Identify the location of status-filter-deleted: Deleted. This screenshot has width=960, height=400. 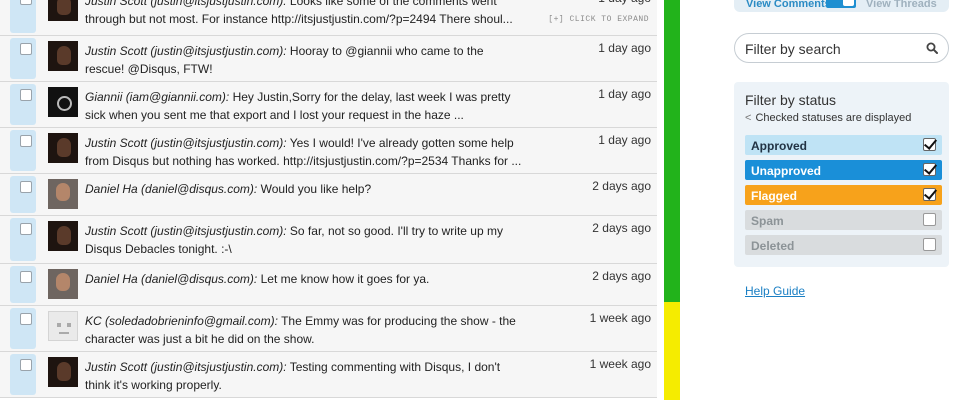
(843, 245).